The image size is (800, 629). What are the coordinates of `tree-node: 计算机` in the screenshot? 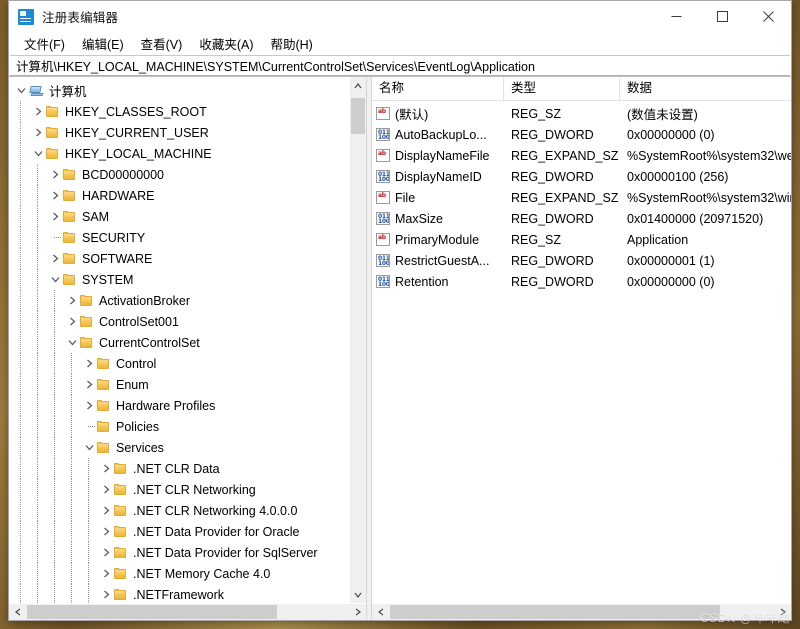 It's located at (179, 90).